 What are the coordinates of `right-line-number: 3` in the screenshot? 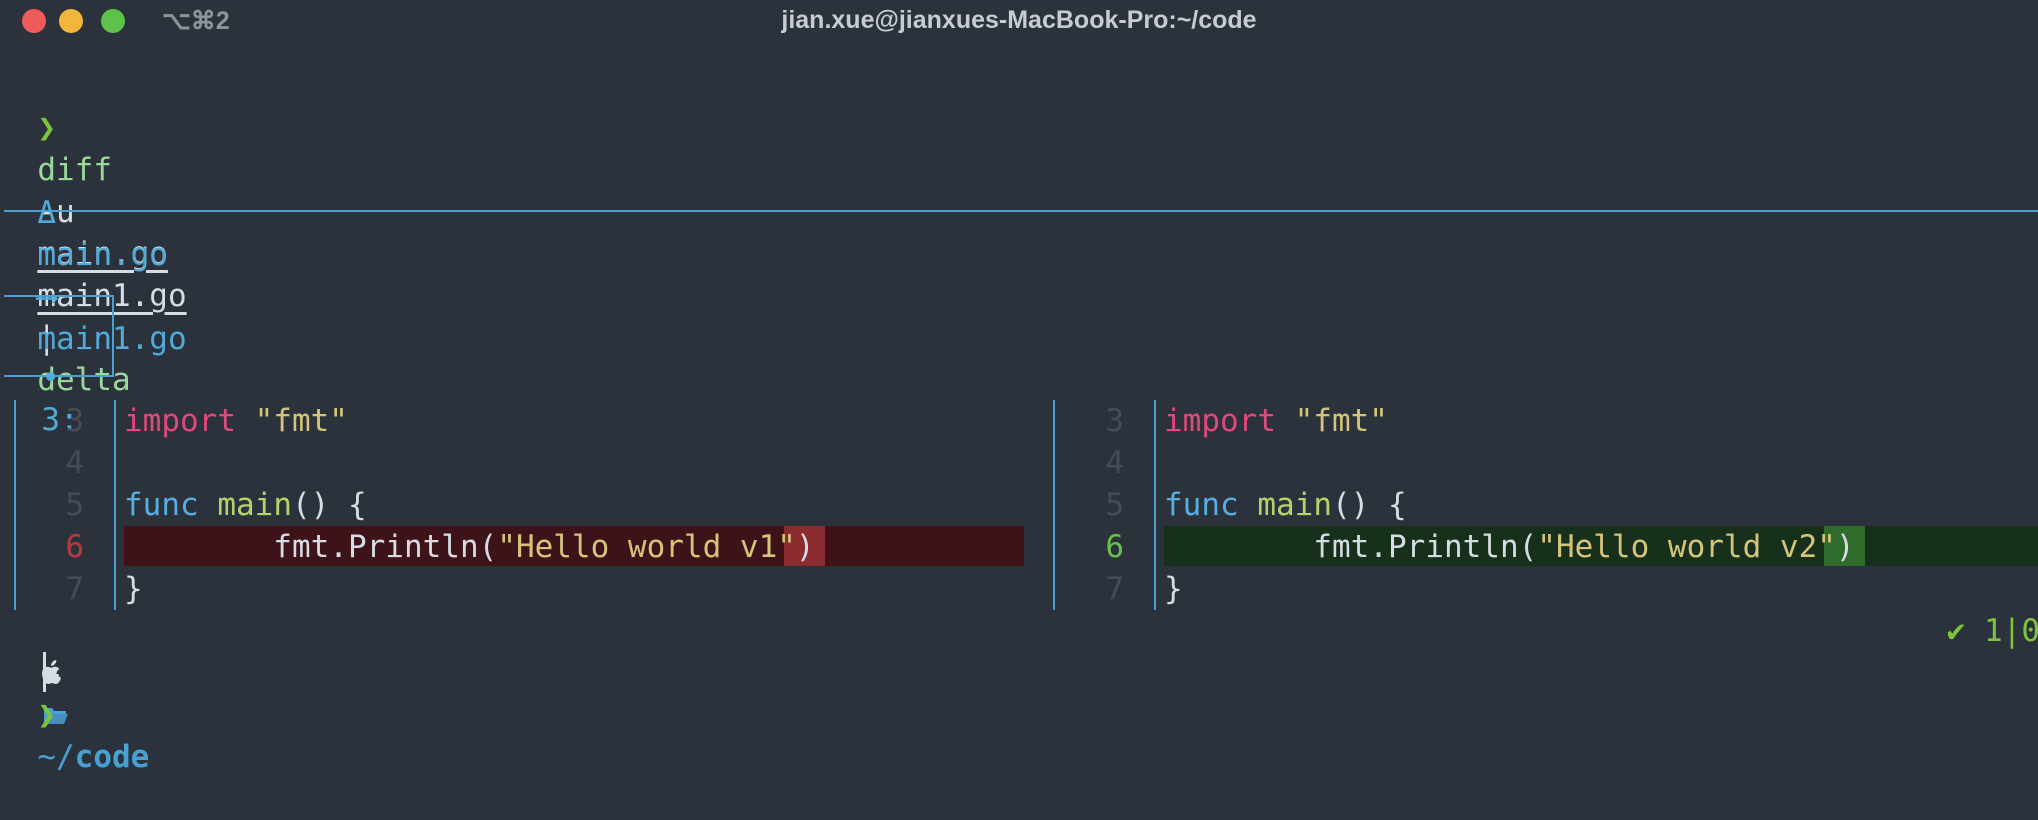 It's located at (1114, 421).